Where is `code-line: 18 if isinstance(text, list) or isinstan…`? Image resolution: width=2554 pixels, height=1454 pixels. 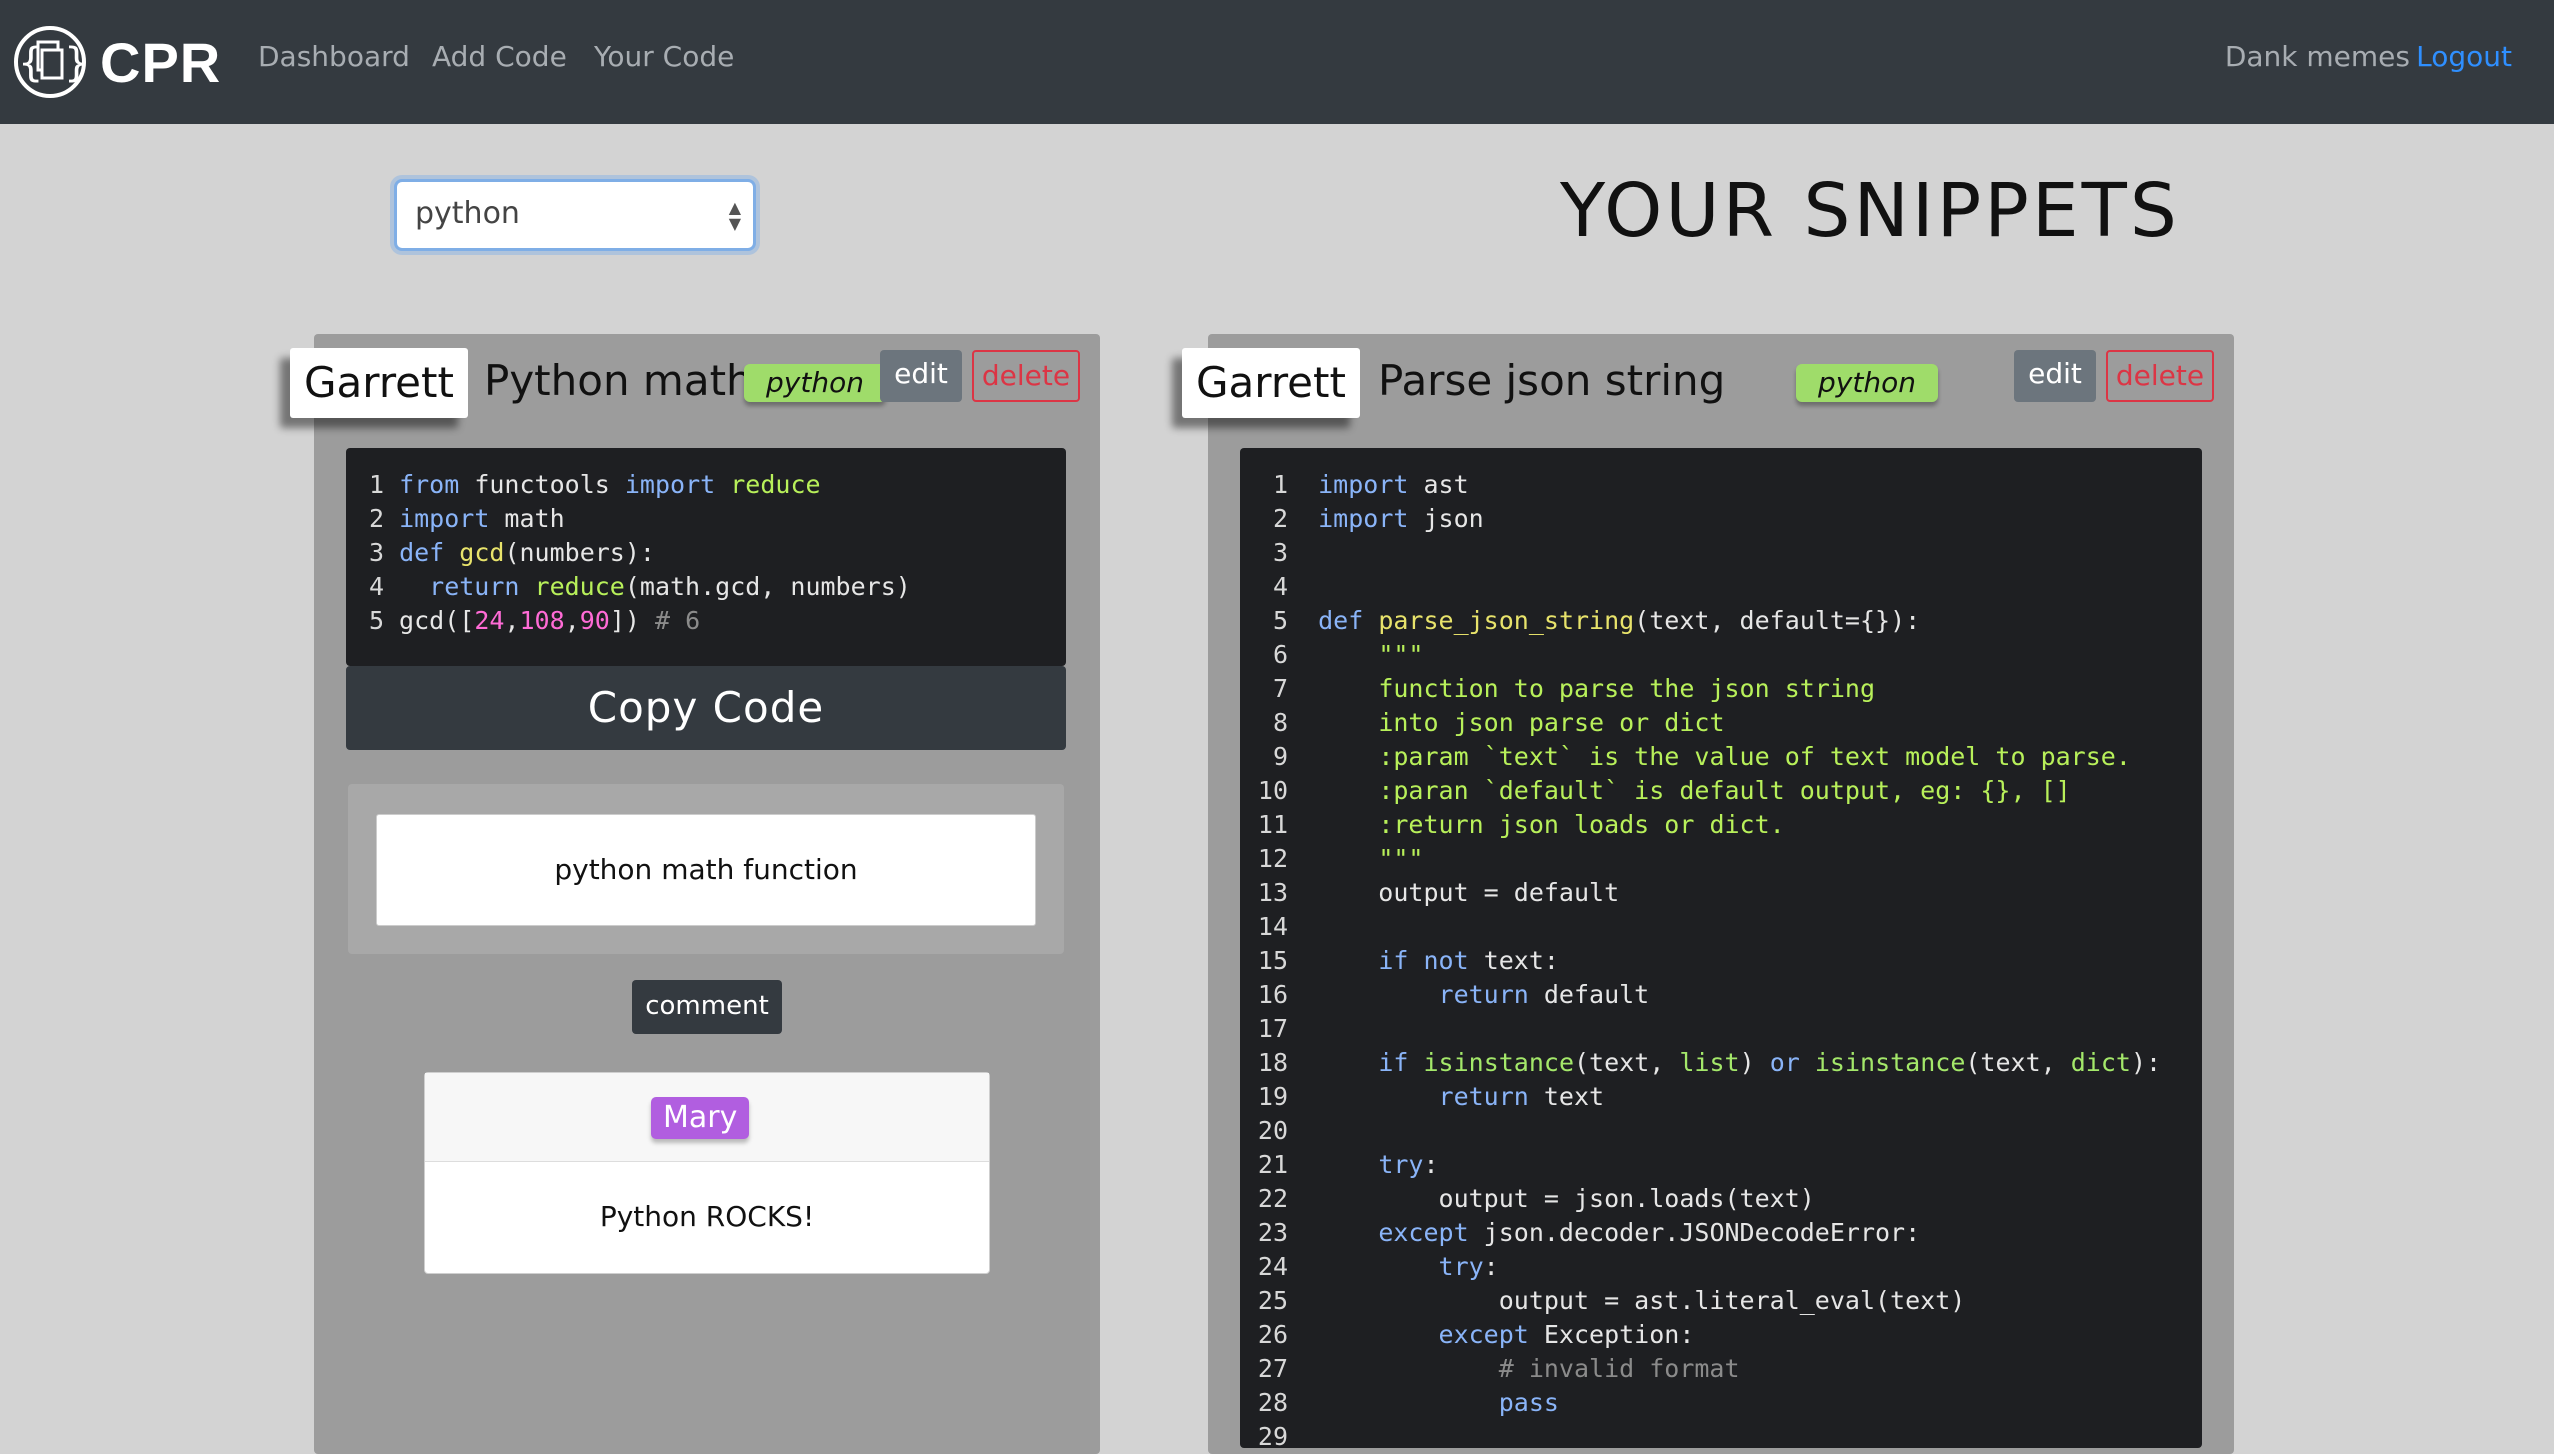
code-line: 18 if isinstance(text, list) or isinstan… is located at coordinates (1709, 1062).